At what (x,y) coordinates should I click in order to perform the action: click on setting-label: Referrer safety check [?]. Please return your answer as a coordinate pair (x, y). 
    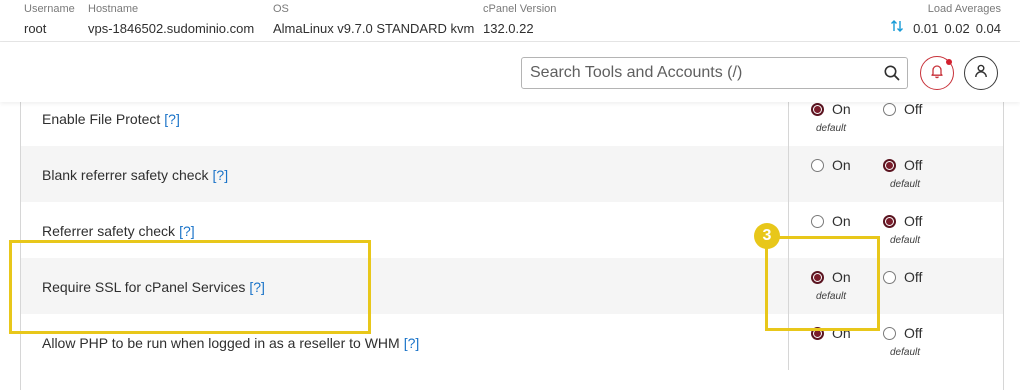
    Looking at the image, I should click on (118, 231).